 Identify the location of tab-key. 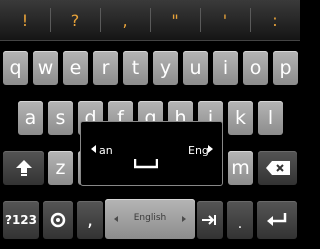
(210, 220).